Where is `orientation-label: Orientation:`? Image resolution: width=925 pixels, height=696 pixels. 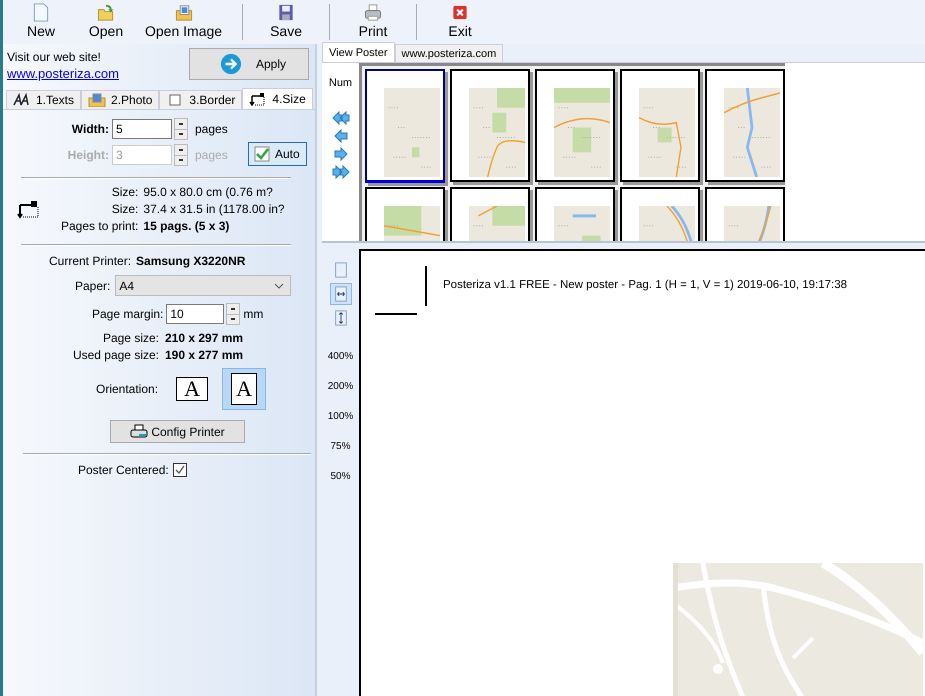
orientation-label: Orientation: is located at coordinates (127, 389).